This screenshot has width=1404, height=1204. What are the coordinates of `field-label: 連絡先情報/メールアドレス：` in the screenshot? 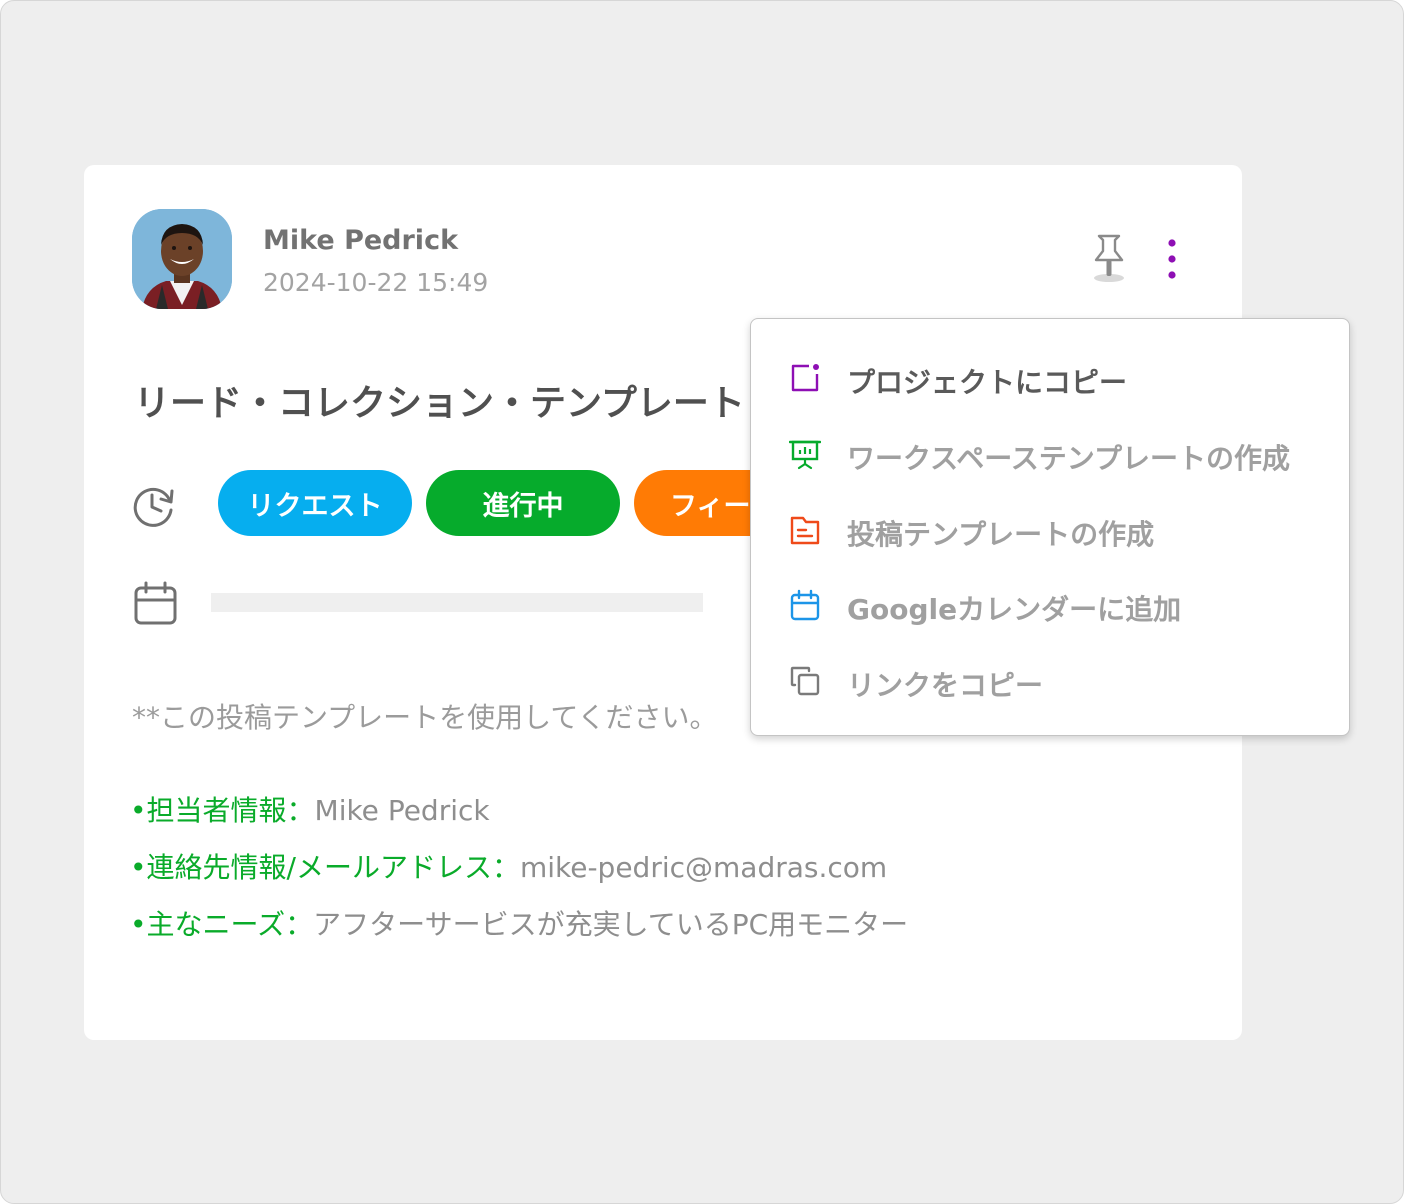 It's located at (333, 867).